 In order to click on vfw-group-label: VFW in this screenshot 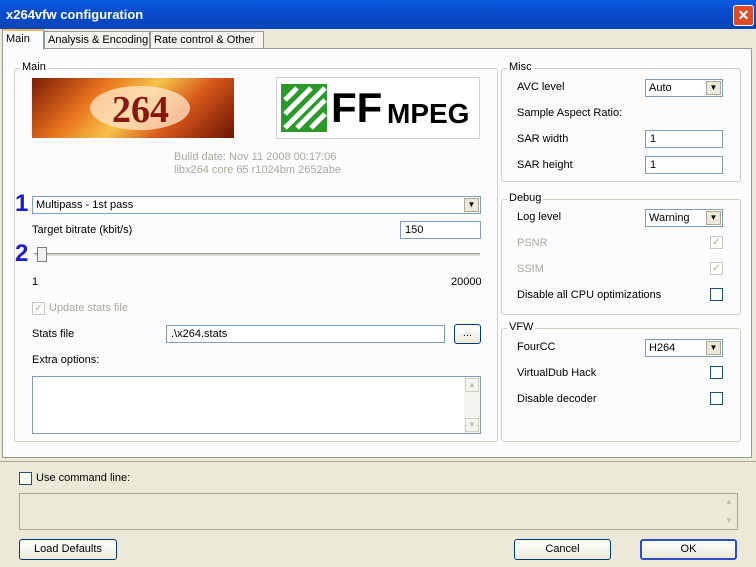, I will do `click(521, 327)`.